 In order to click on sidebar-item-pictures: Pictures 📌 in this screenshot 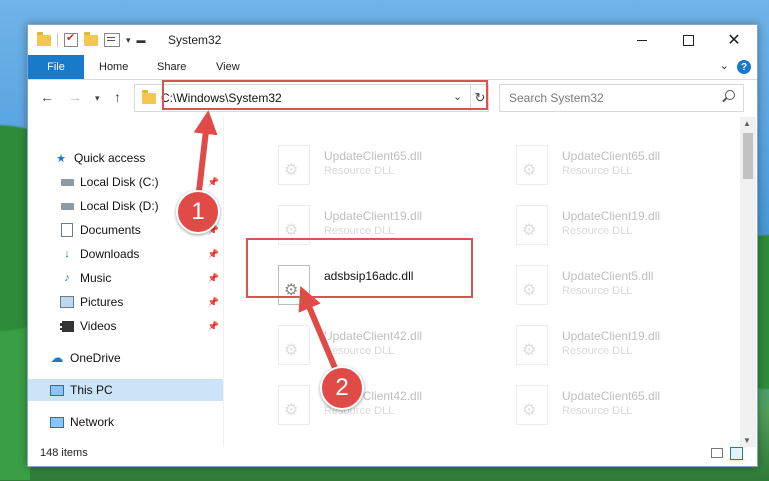, I will do `click(125, 302)`.